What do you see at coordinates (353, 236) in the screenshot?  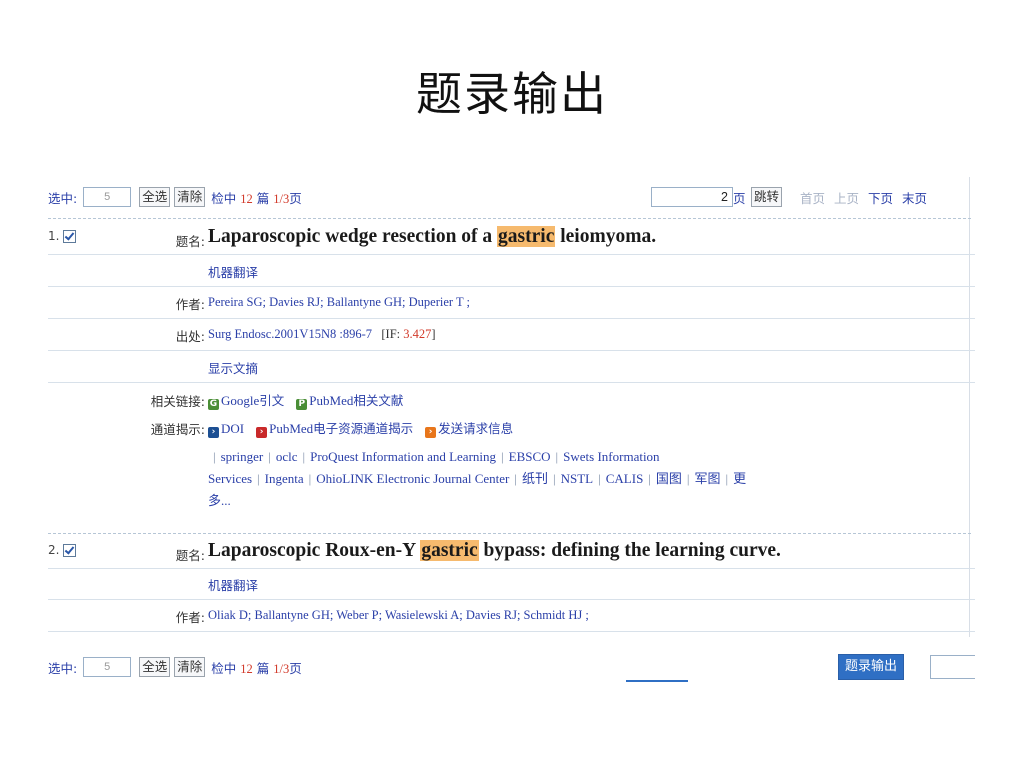 I see `title-text-before: Laparoscopic wedge resection of a` at bounding box center [353, 236].